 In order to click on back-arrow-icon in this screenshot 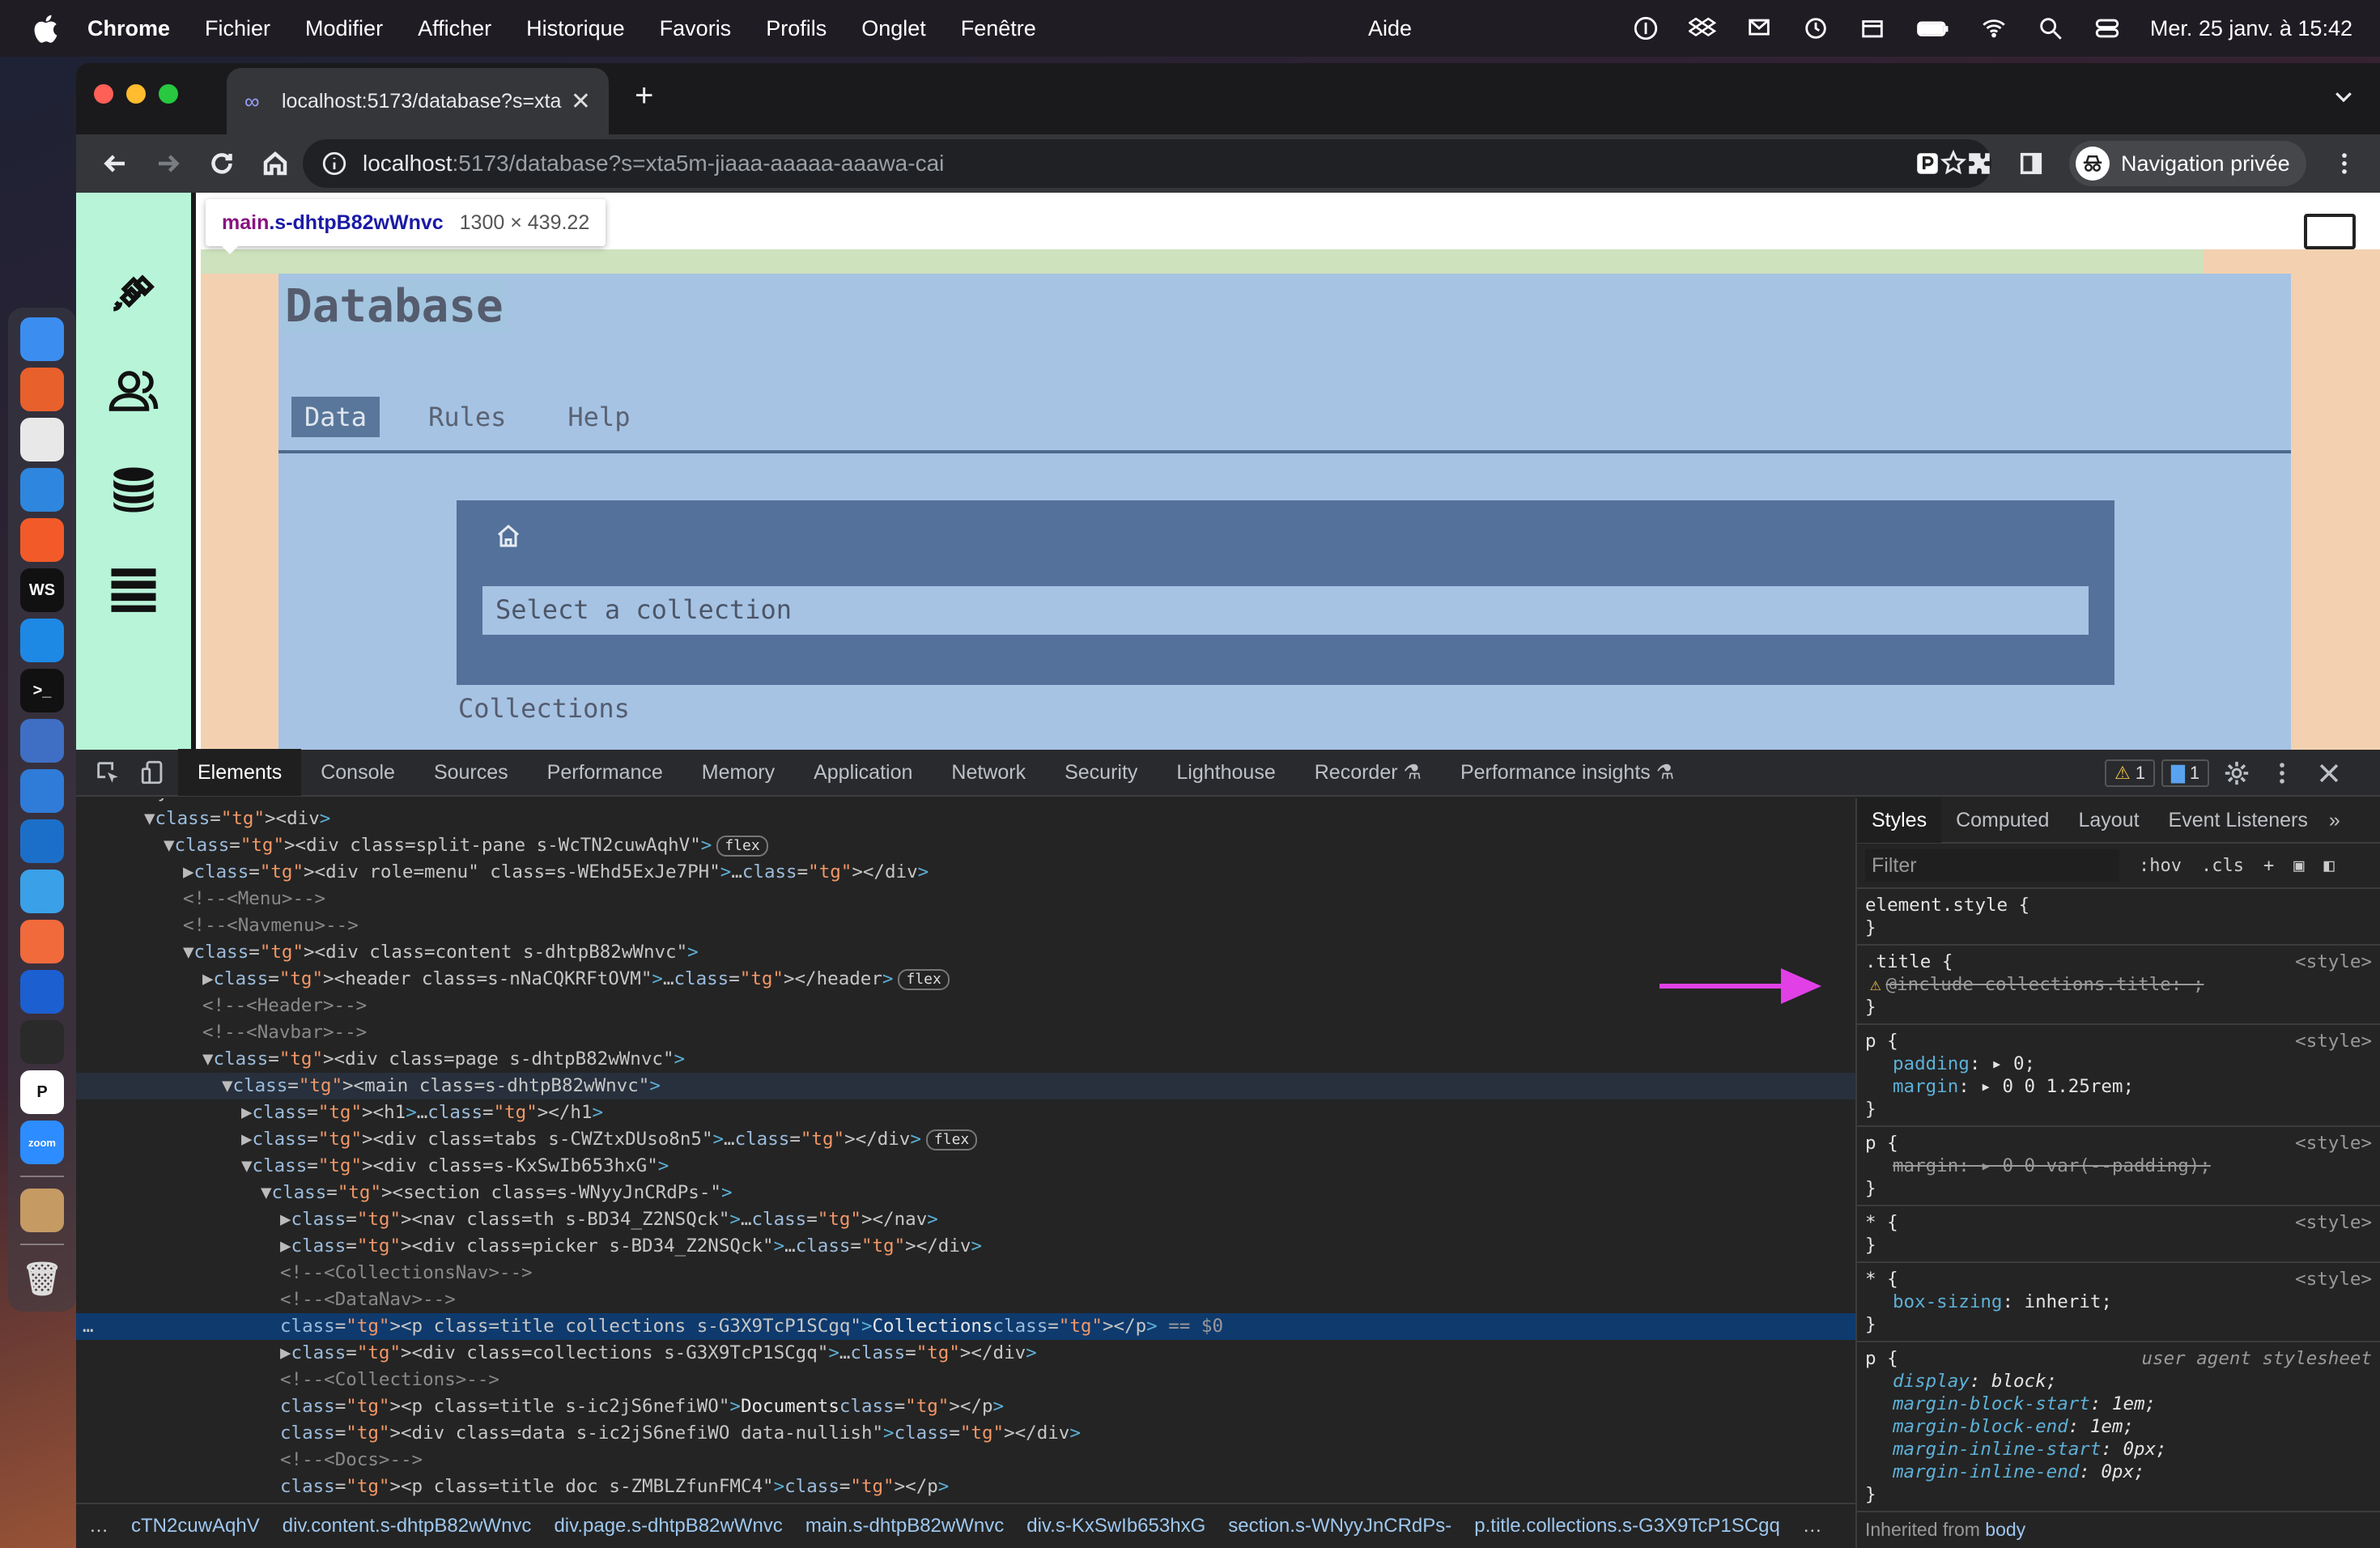, I will do `click(115, 164)`.